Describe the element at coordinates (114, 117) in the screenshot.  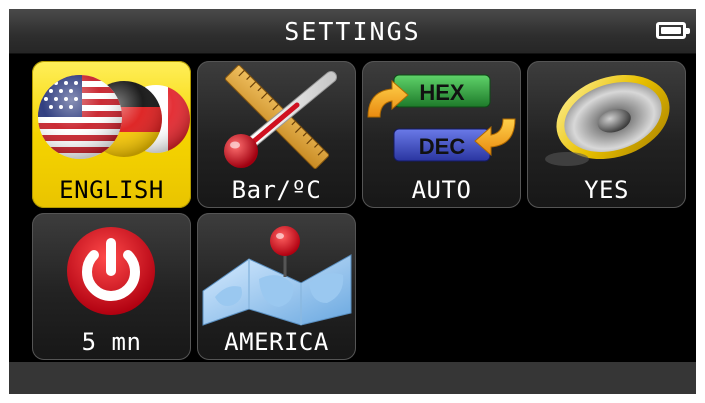
I see `language-flags-icon` at that location.